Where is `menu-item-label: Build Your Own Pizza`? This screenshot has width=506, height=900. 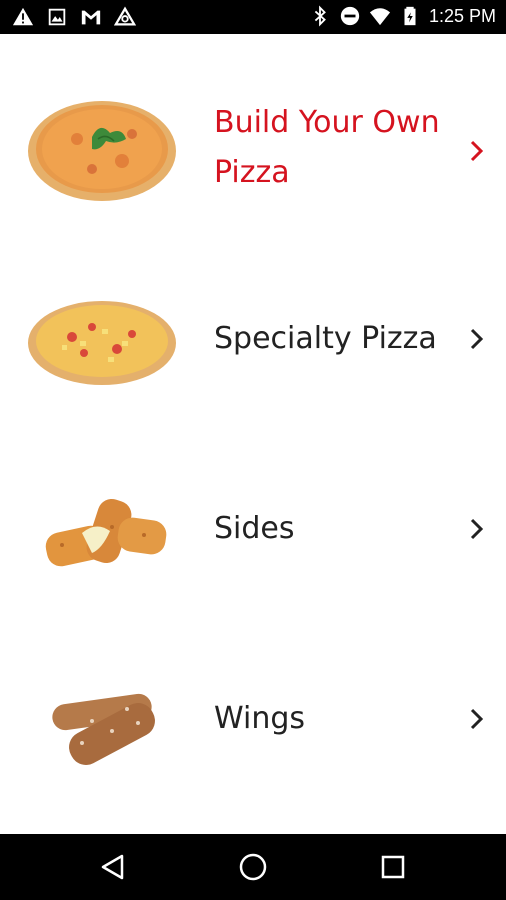 menu-item-label: Build Your Own Pizza is located at coordinates (327, 148).